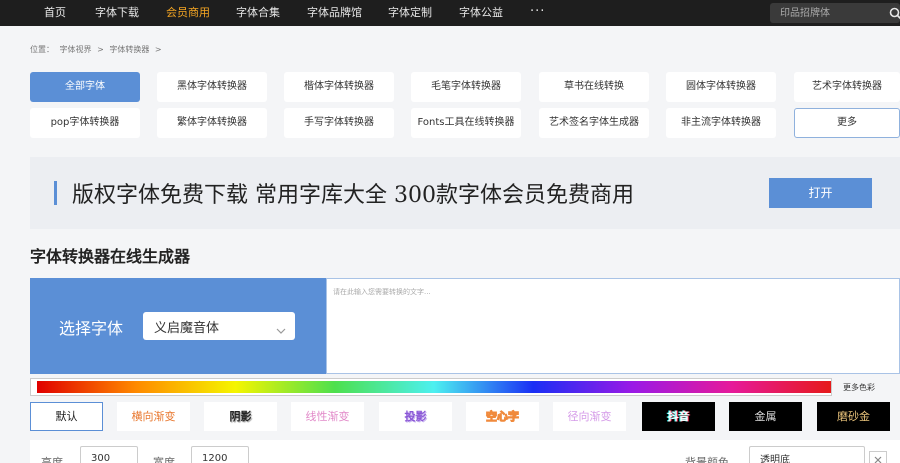  Describe the element at coordinates (42, 49) in the screenshot. I see `breadcrumb-prefix: 位置：` at that location.